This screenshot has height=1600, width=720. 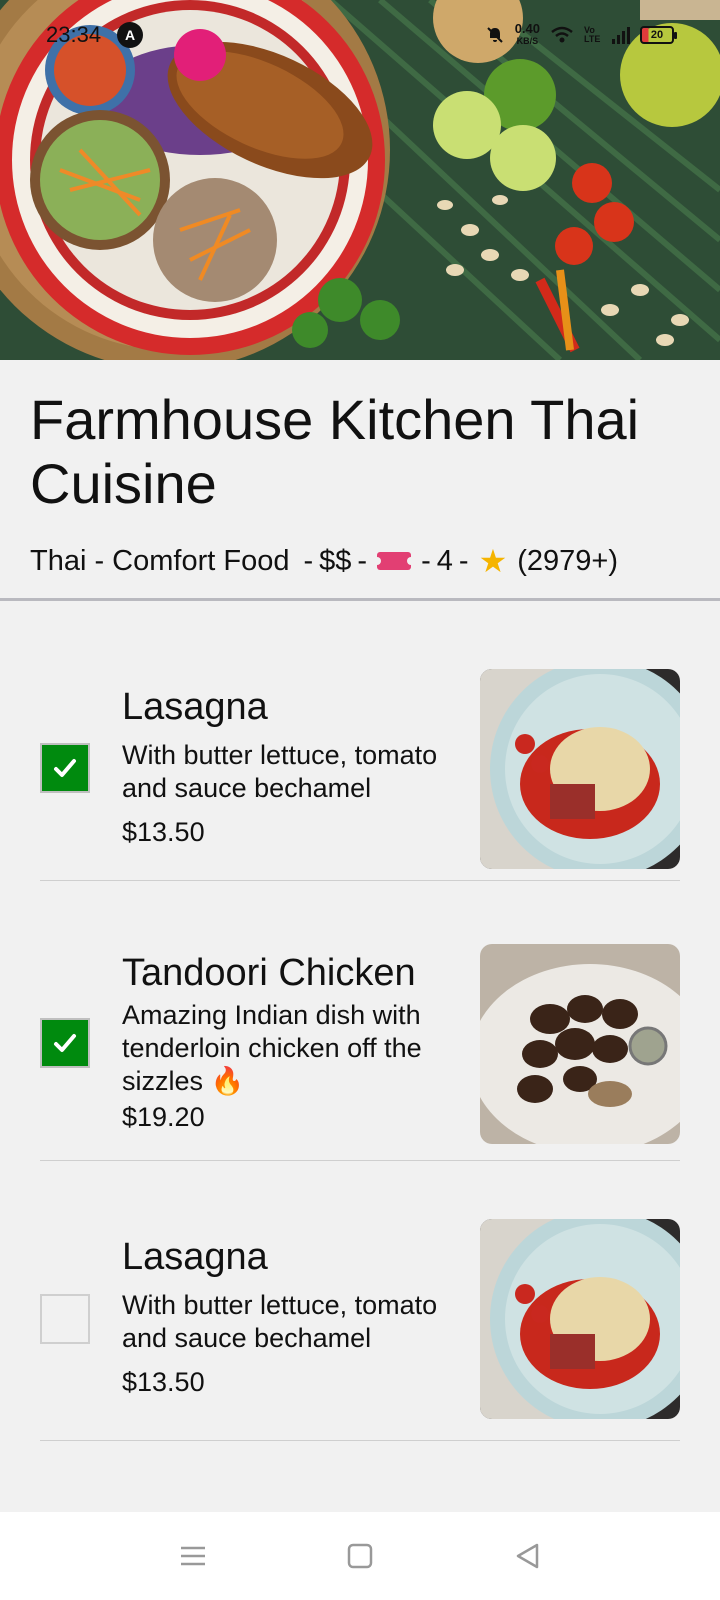 I want to click on status-left: 23:34 A, so click(x=95, y=35).